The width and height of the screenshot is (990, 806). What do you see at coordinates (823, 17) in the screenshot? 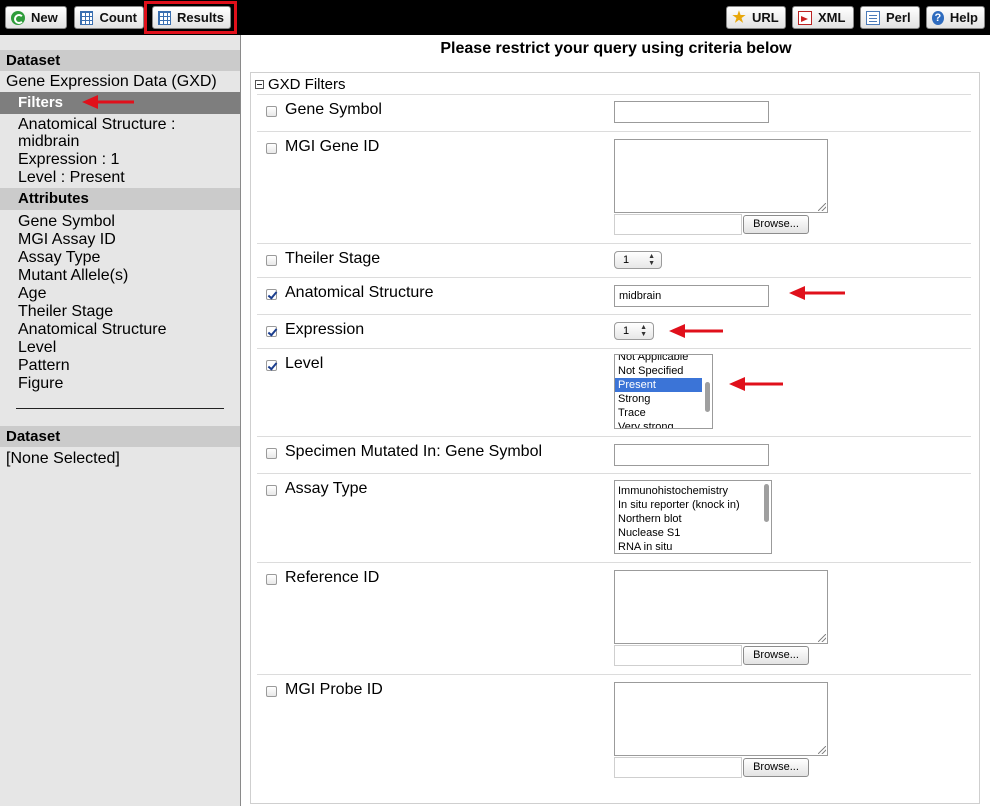
I see `xml-button: XML` at bounding box center [823, 17].